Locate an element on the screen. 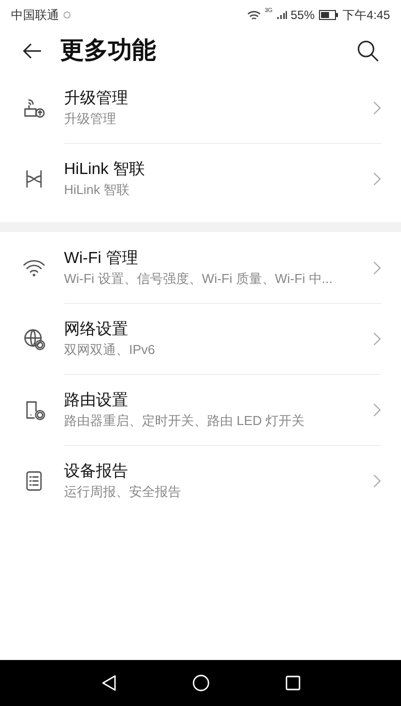 The image size is (401, 706). menu-item: 升级管理 升级管理 is located at coordinates (200, 107).